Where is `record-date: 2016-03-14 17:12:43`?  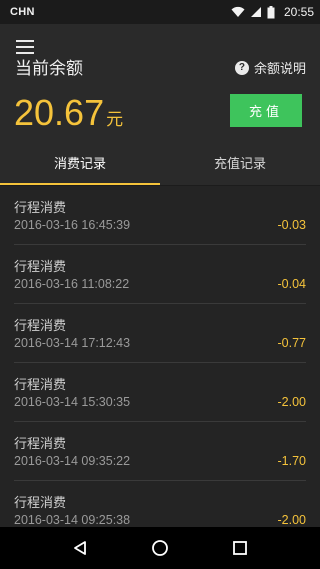
record-date: 2016-03-14 17:12:43 is located at coordinates (72, 343).